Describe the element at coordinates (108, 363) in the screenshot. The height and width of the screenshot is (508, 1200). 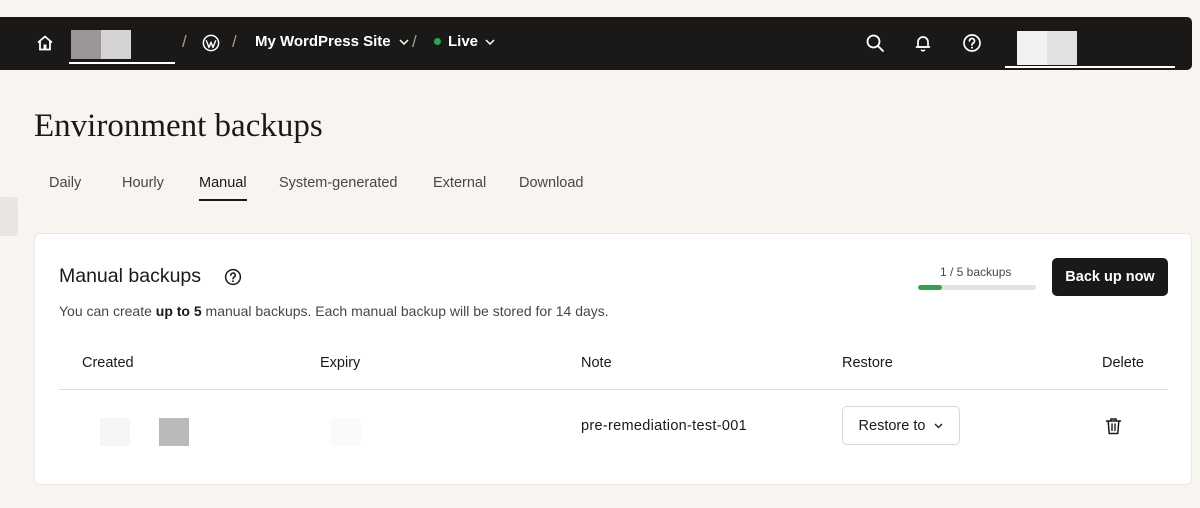
I see `column-header-created: Created` at that location.